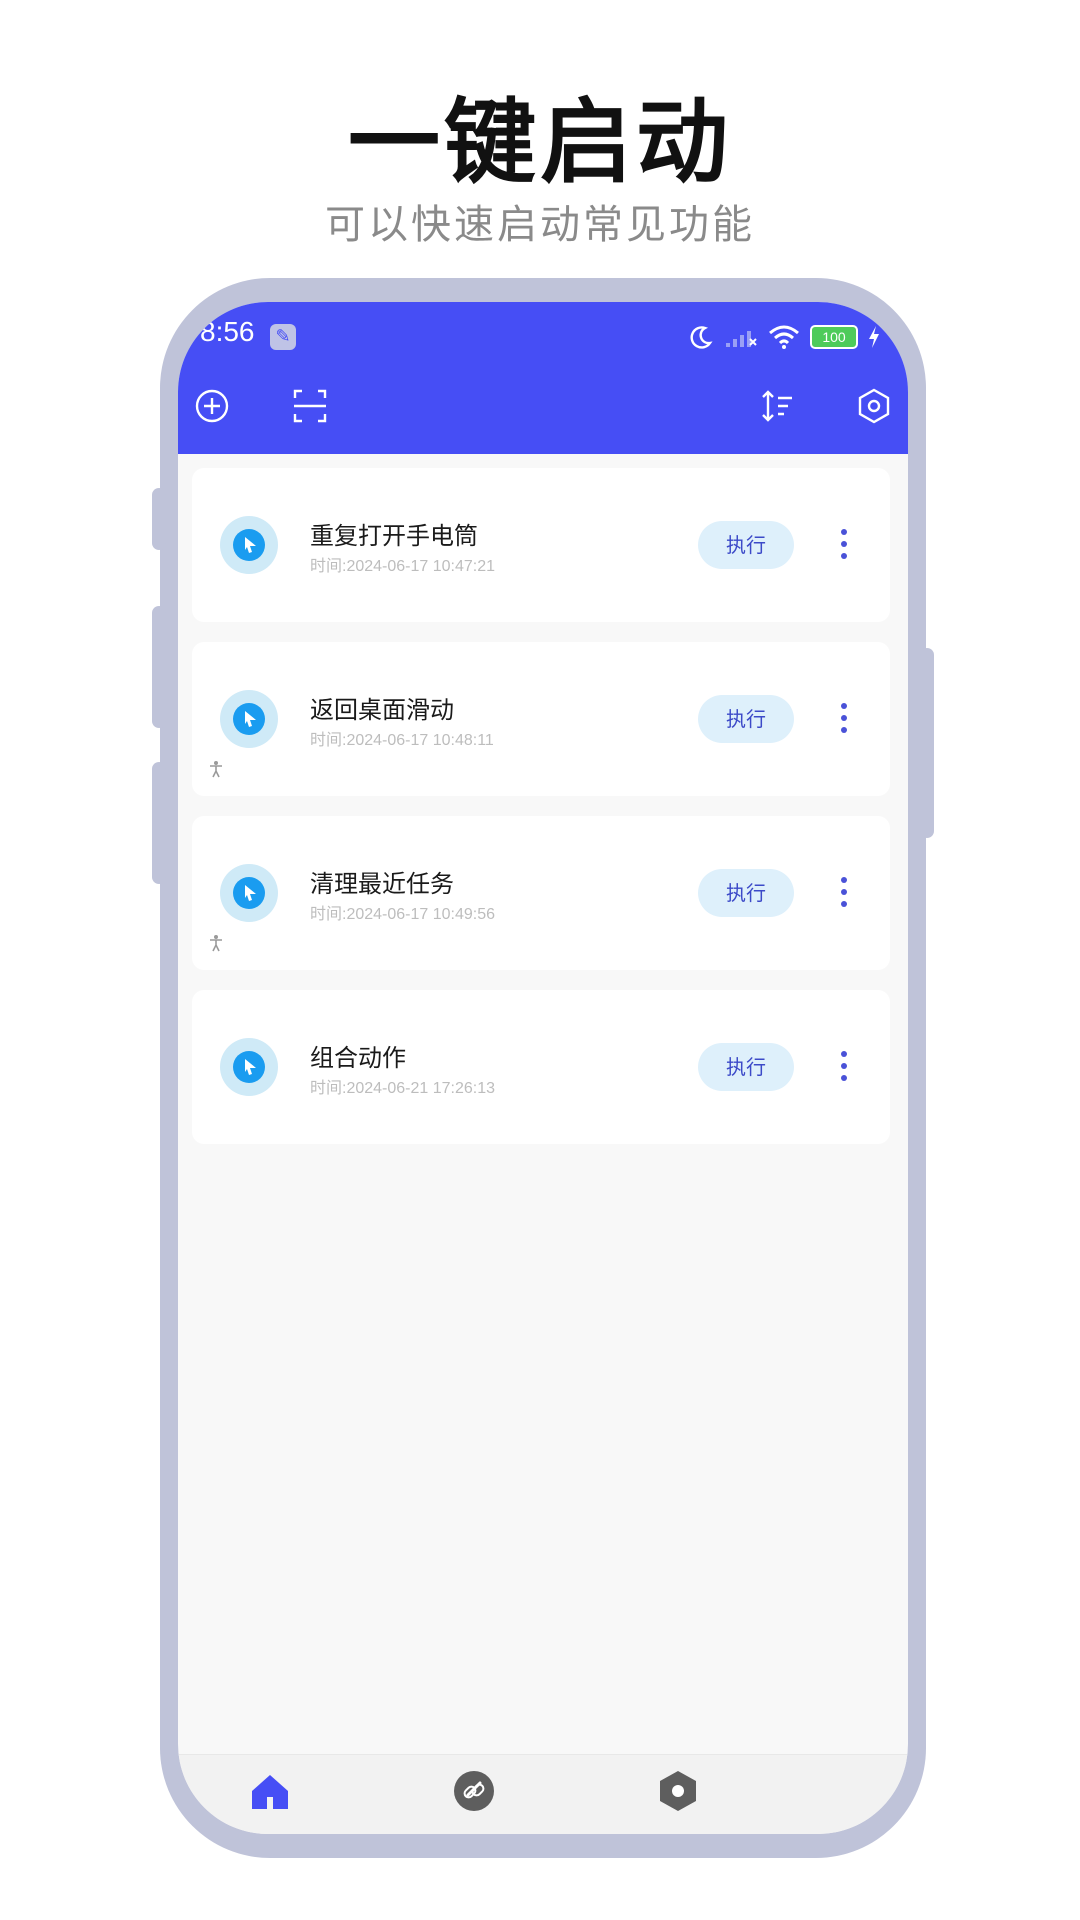 The height and width of the screenshot is (1920, 1080). I want to click on app-bar: 8:56 ✎ 100, so click(543, 378).